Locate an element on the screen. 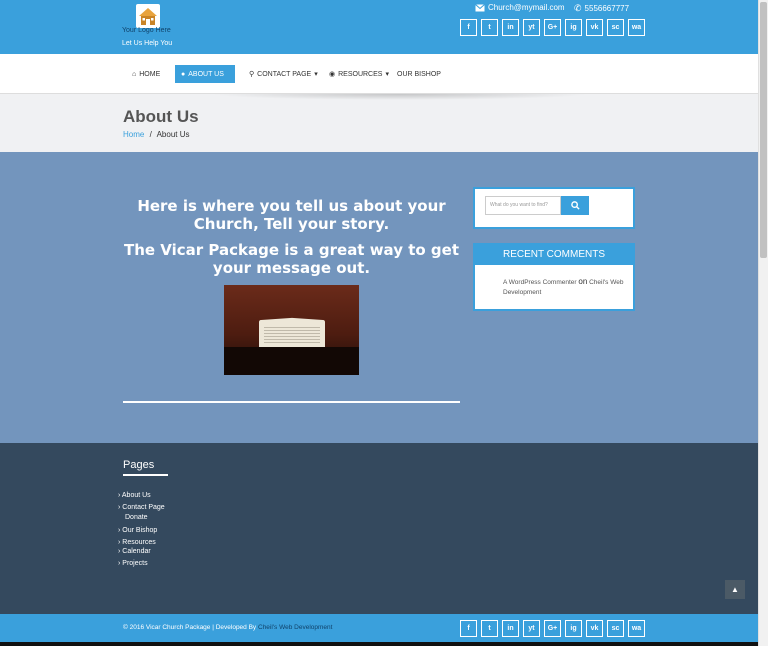 This screenshot has height=646, width=768. phone-contact: ✆ 5556667777 is located at coordinates (601, 8).